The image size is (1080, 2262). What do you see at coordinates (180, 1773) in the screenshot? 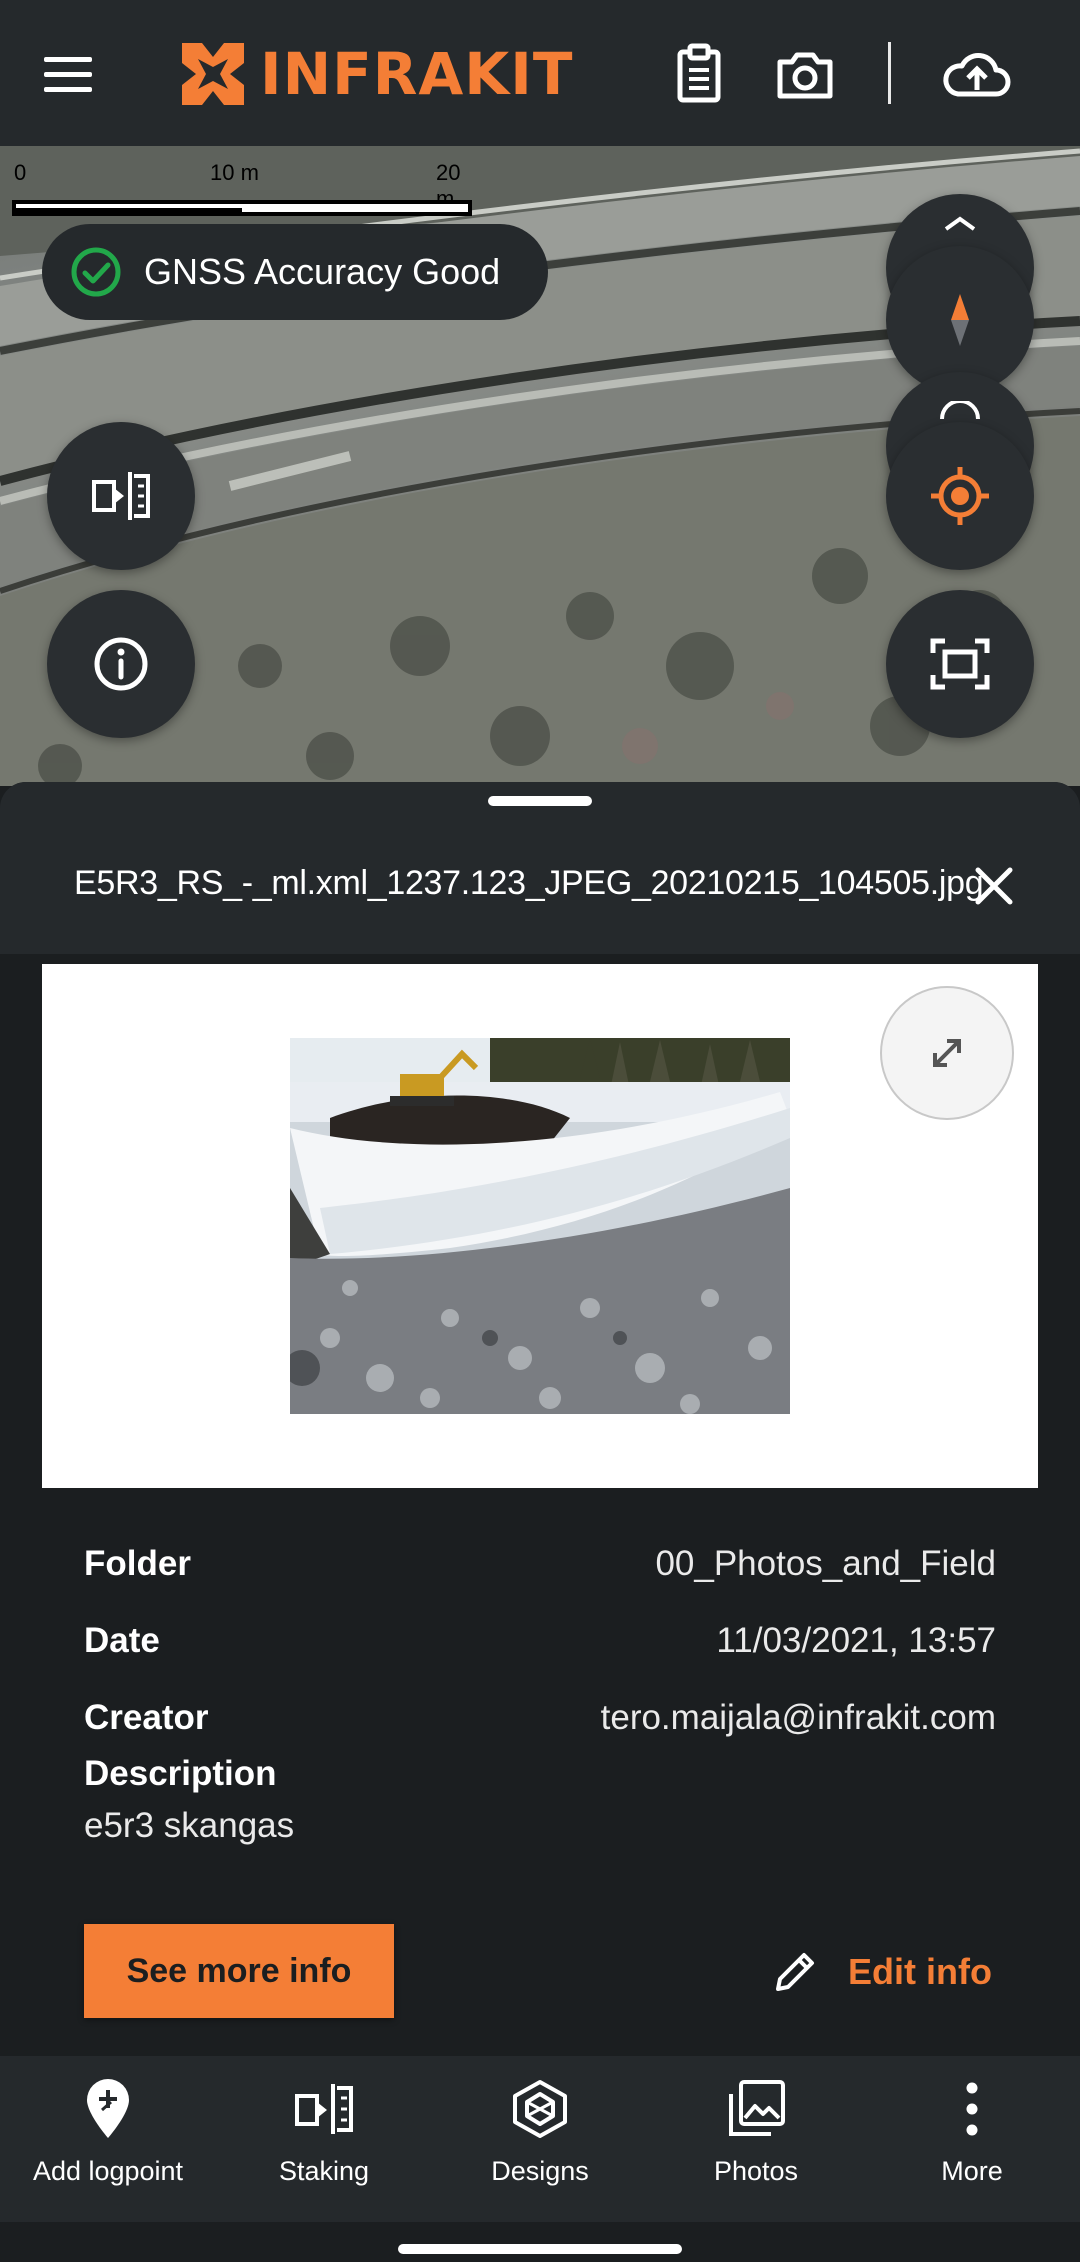
I see `description-label: Description` at bounding box center [180, 1773].